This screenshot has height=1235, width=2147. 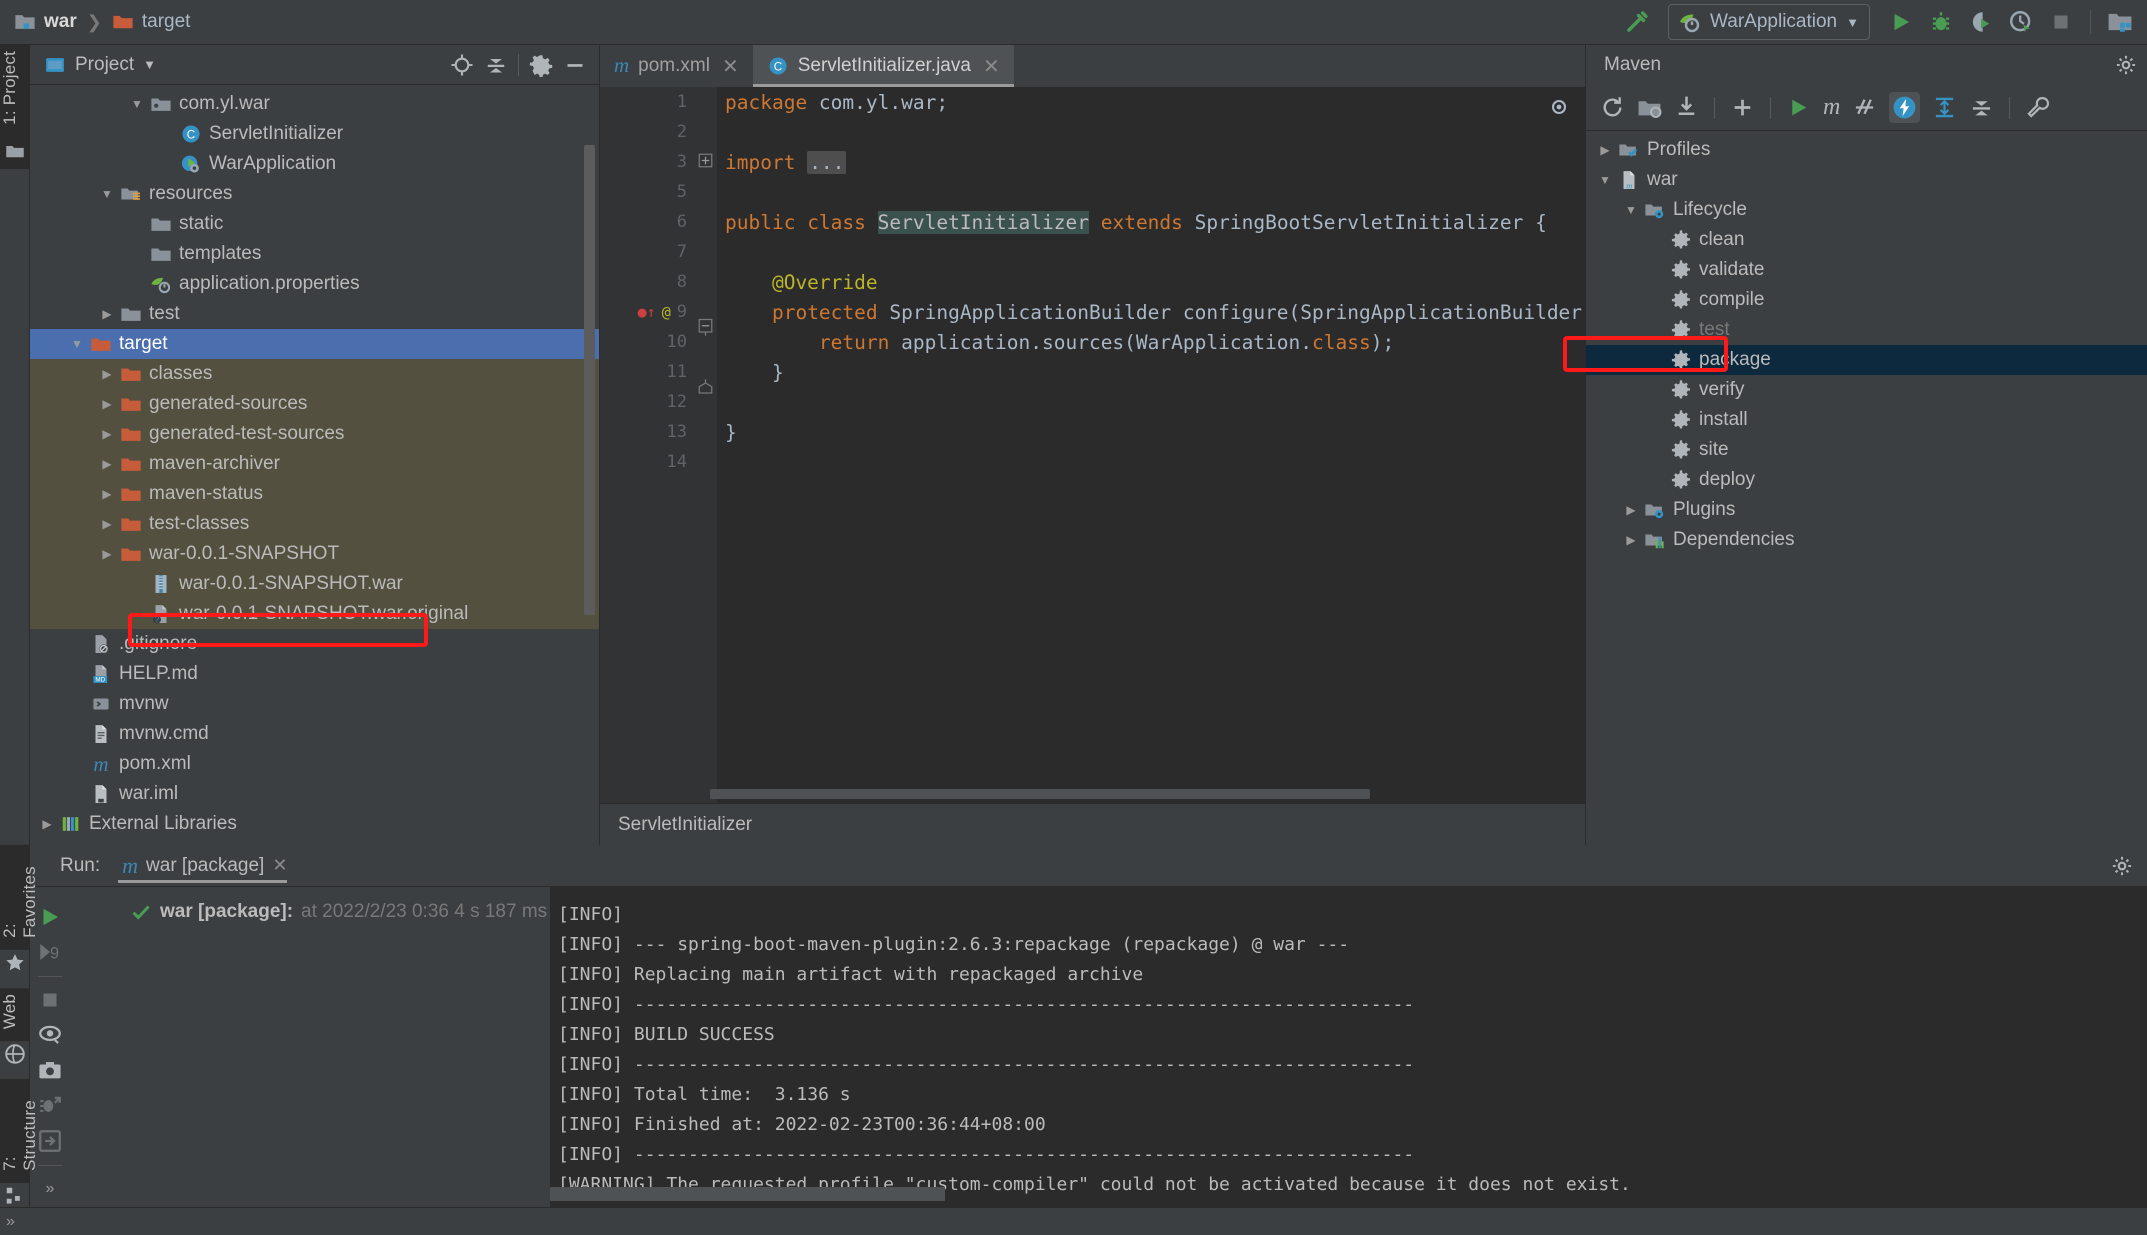 I want to click on add-icon, so click(x=1742, y=107).